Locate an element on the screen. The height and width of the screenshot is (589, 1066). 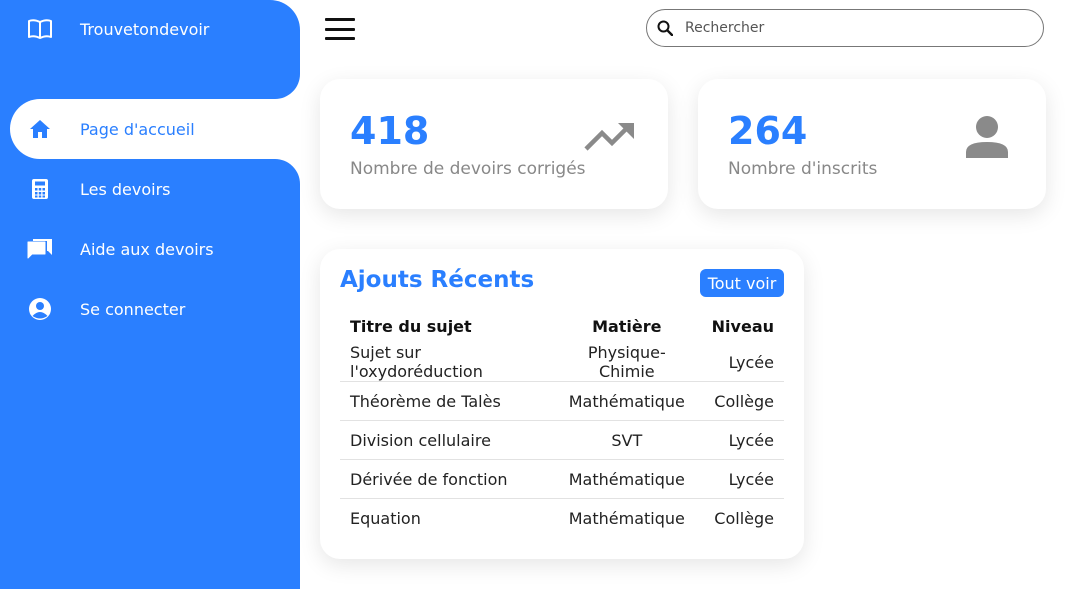
cell-title: Equation is located at coordinates (385, 518).